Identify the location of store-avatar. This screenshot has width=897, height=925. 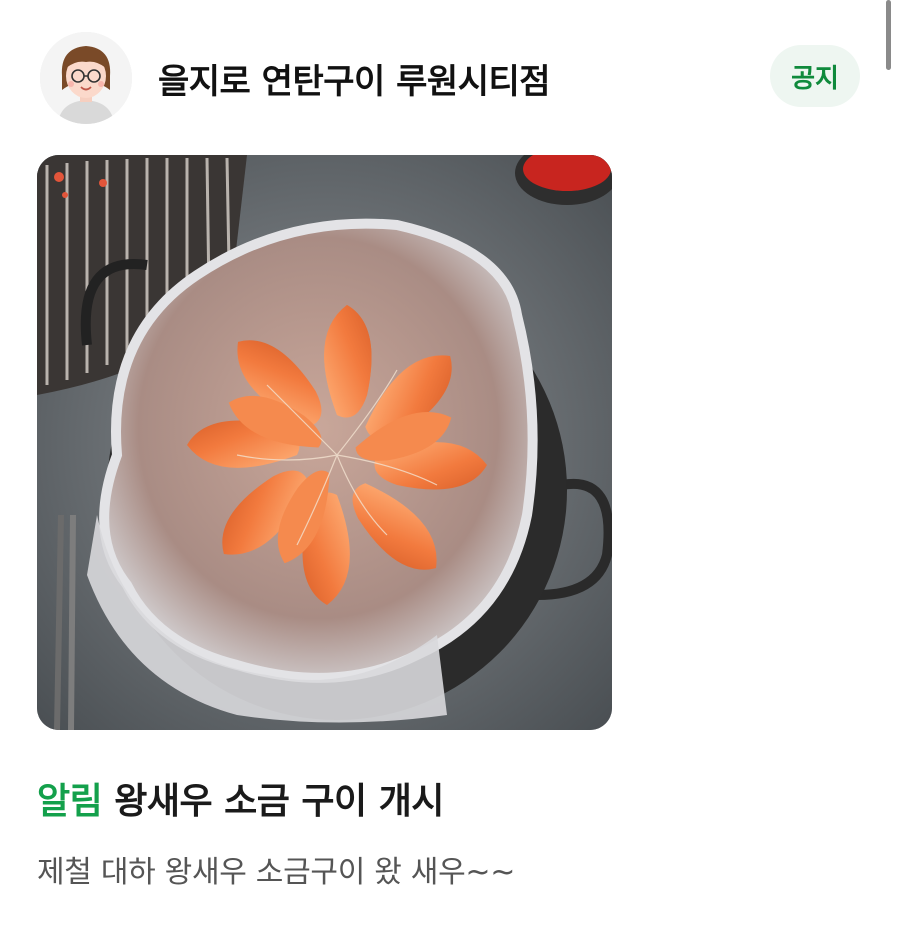
(86, 78).